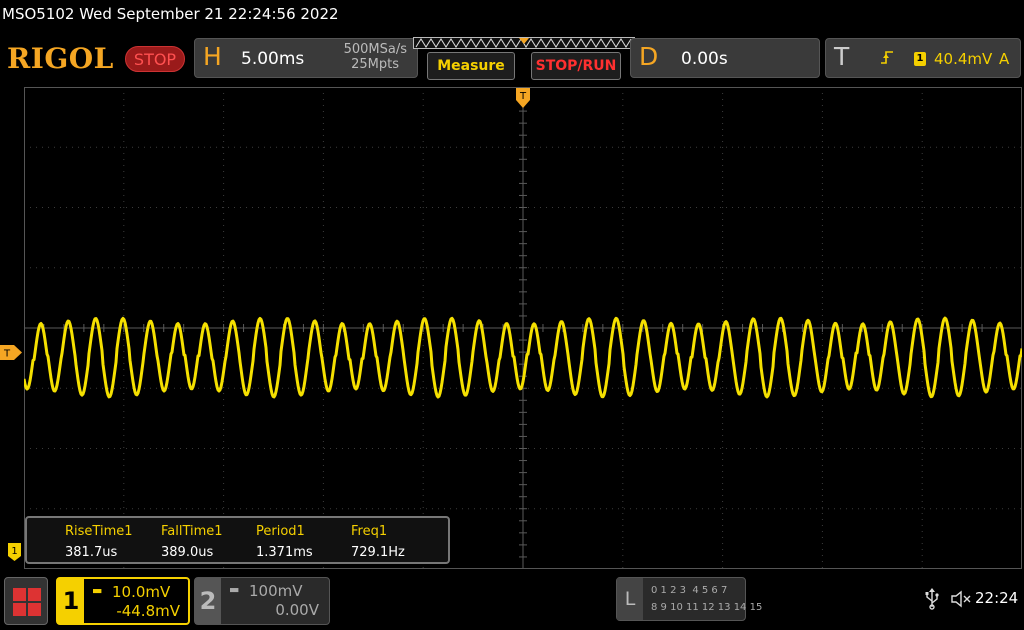  What do you see at coordinates (187, 552) in the screenshot?
I see `measurement-value: 389.0us` at bounding box center [187, 552].